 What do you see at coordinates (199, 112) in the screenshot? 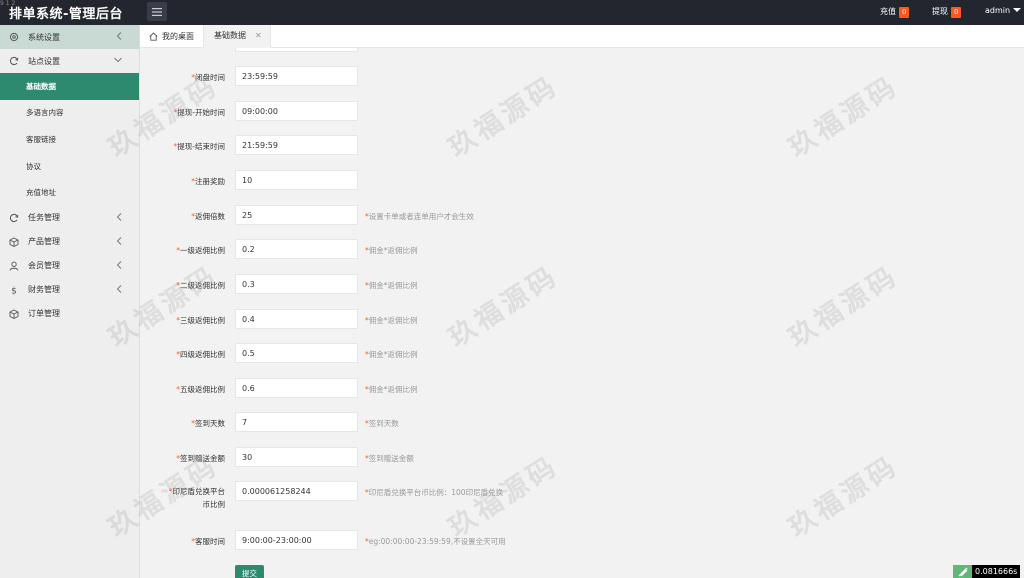
I see `field-label: *提现-开始时间` at bounding box center [199, 112].